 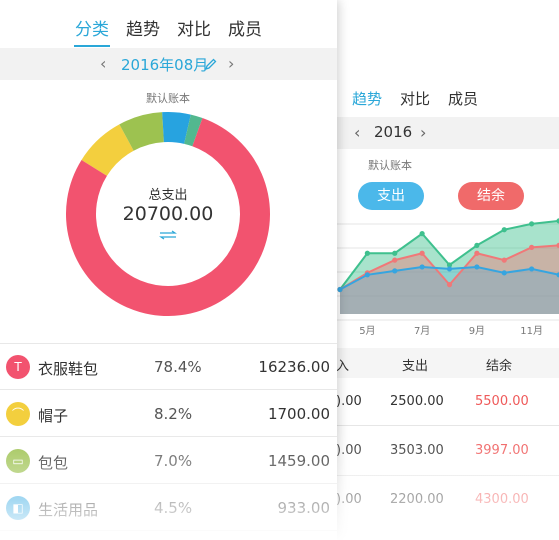 What do you see at coordinates (298, 461) in the screenshot?
I see `category-amount: 1459.00` at bounding box center [298, 461].